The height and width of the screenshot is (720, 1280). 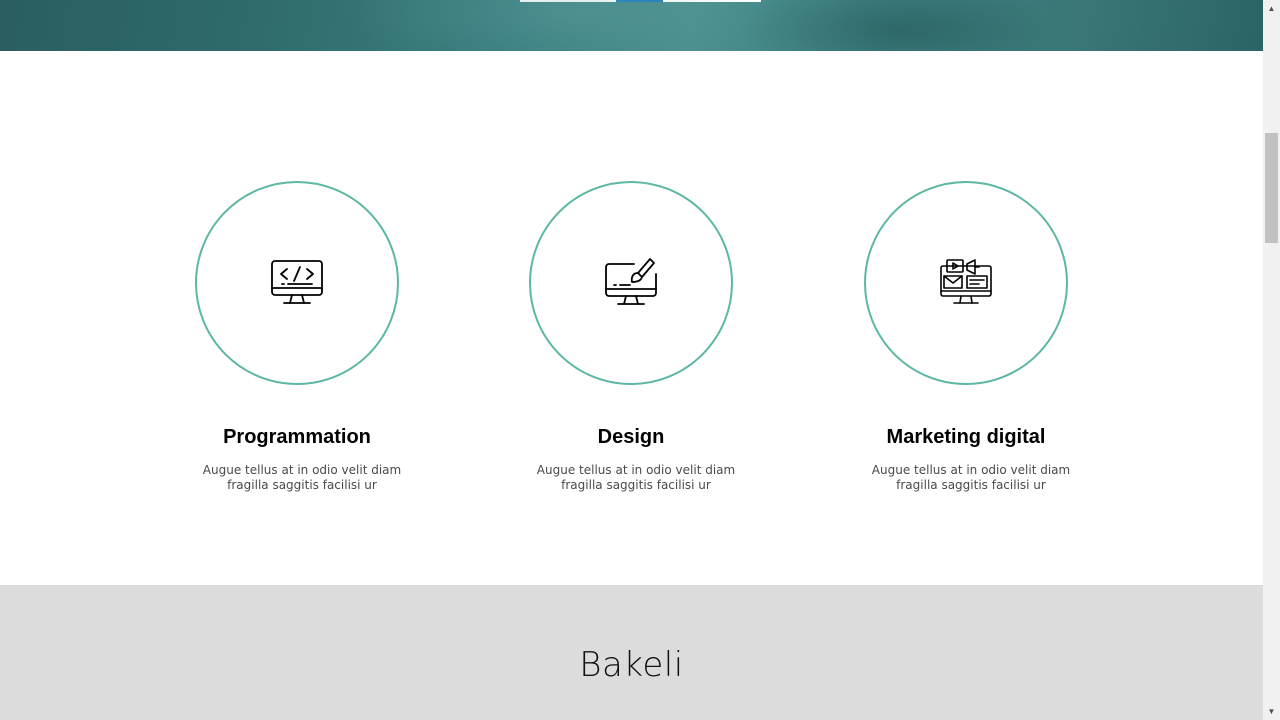 I want to click on code-monitor-icon, so click(x=297, y=282).